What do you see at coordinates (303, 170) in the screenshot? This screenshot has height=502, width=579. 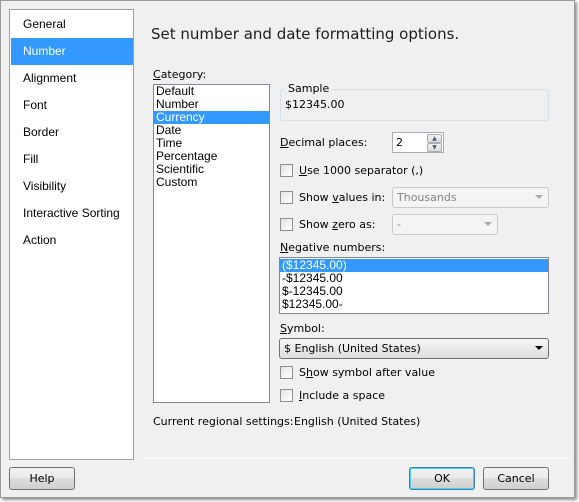 I see `use-separator-accel: U` at bounding box center [303, 170].